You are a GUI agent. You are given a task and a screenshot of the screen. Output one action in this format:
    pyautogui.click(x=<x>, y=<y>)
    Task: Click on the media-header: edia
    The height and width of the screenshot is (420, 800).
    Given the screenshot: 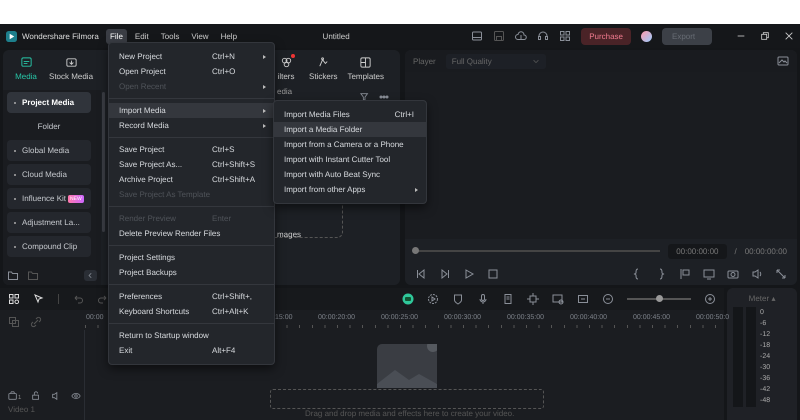 What is the action you would take?
    pyautogui.click(x=284, y=91)
    